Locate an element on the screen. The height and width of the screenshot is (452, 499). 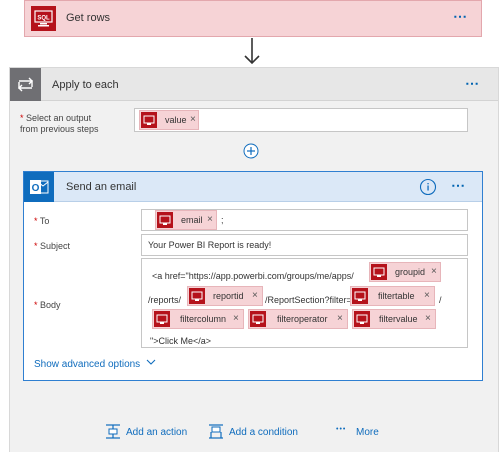
filtercolumn-token: filtercolumn × is located at coordinates (198, 319).